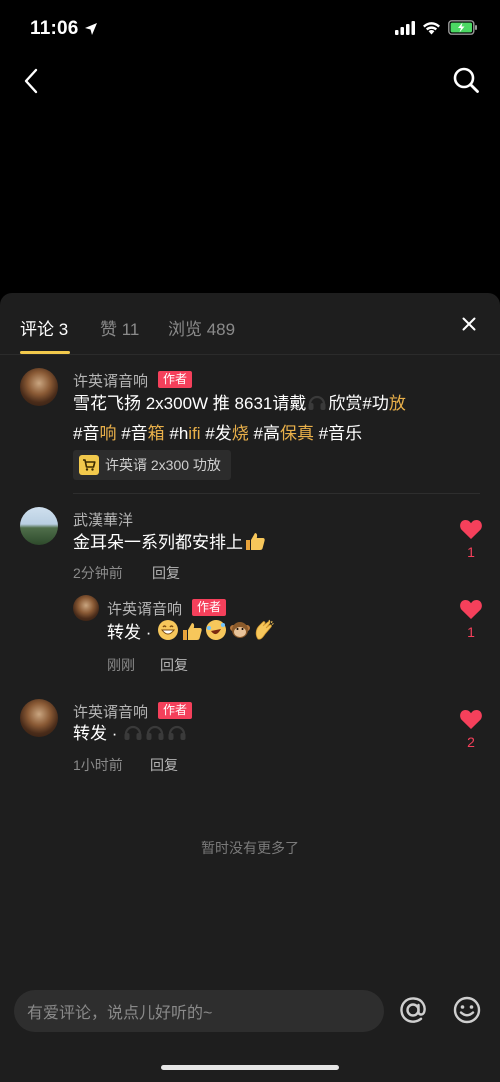  I want to click on comment-username: 武漢華洋, so click(103, 519).